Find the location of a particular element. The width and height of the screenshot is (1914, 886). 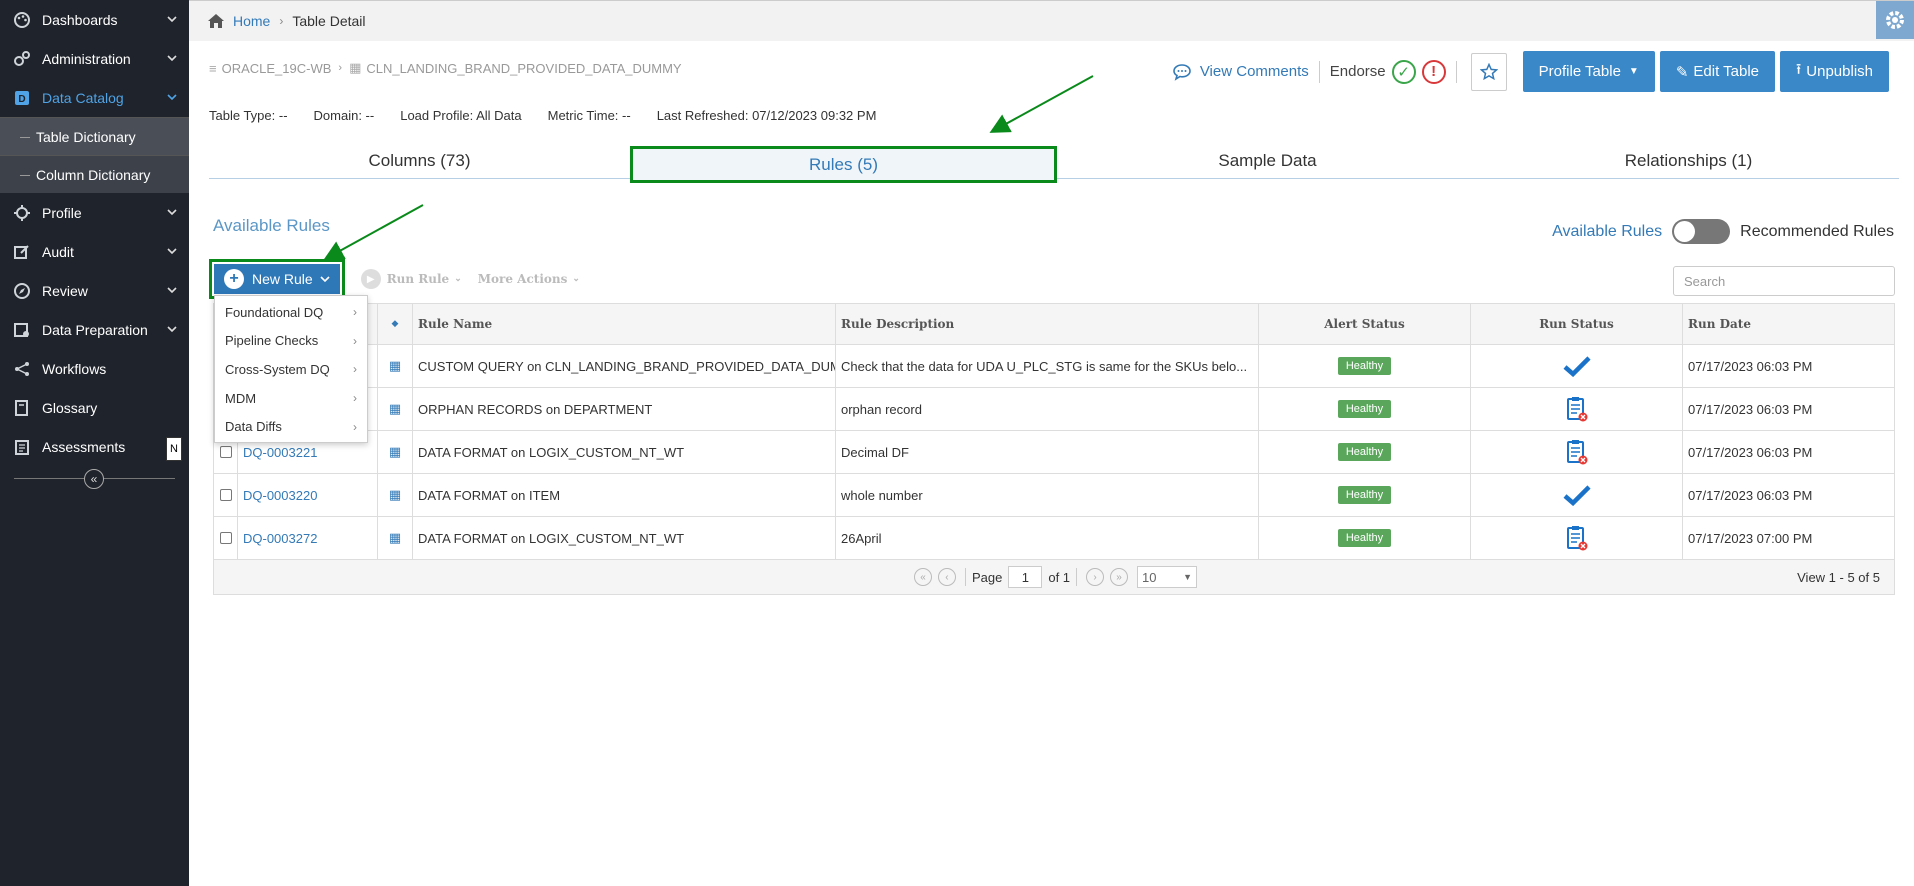

rule-id-link: DQ-0003272 is located at coordinates (280, 538).